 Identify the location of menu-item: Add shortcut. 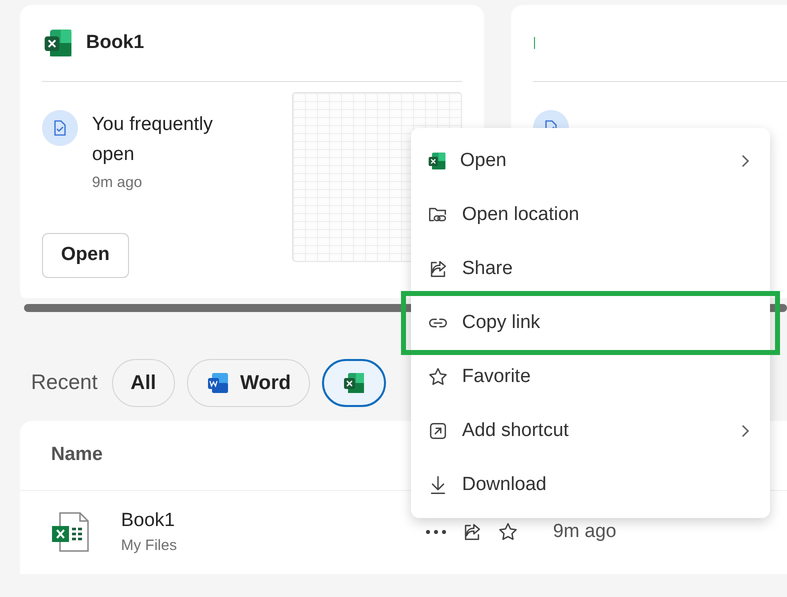
(590, 431).